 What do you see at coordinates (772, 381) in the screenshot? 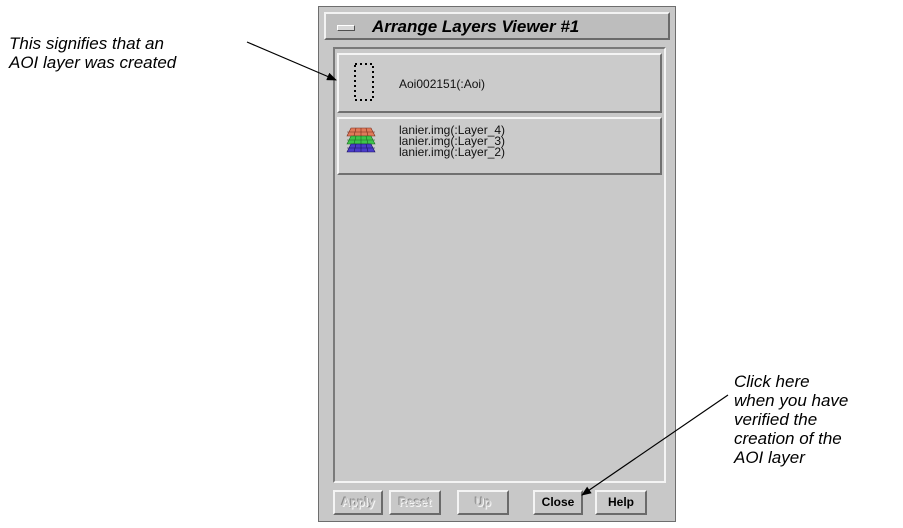
I see `callout-line: Click here` at bounding box center [772, 381].